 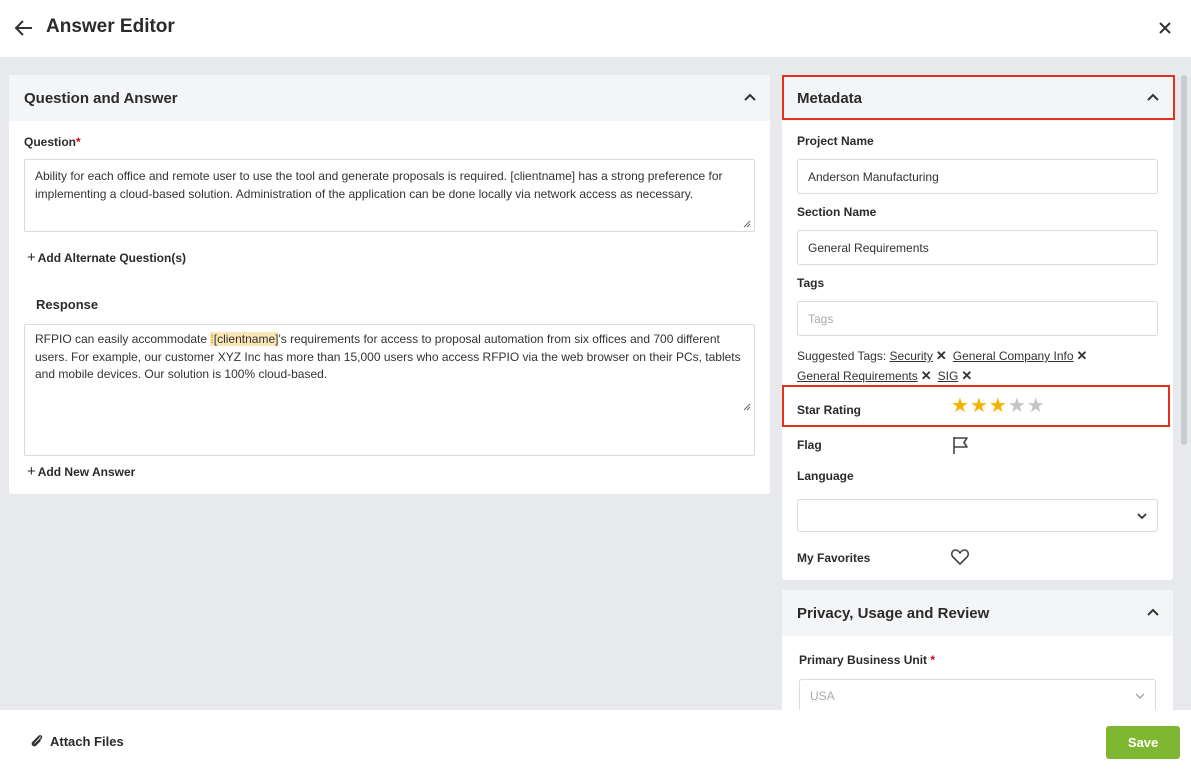 I want to click on privacy-header: Privacy, Usage and Review, so click(x=977, y=613).